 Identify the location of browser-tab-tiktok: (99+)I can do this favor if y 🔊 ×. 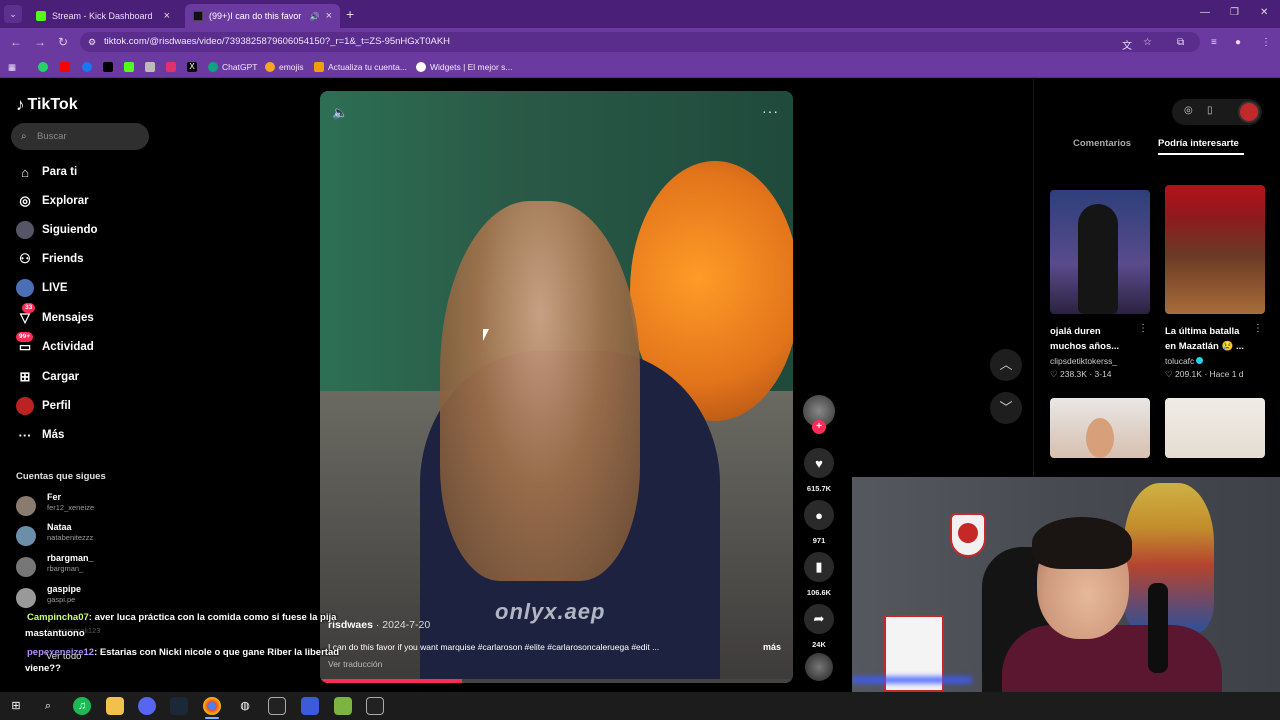
(262, 16).